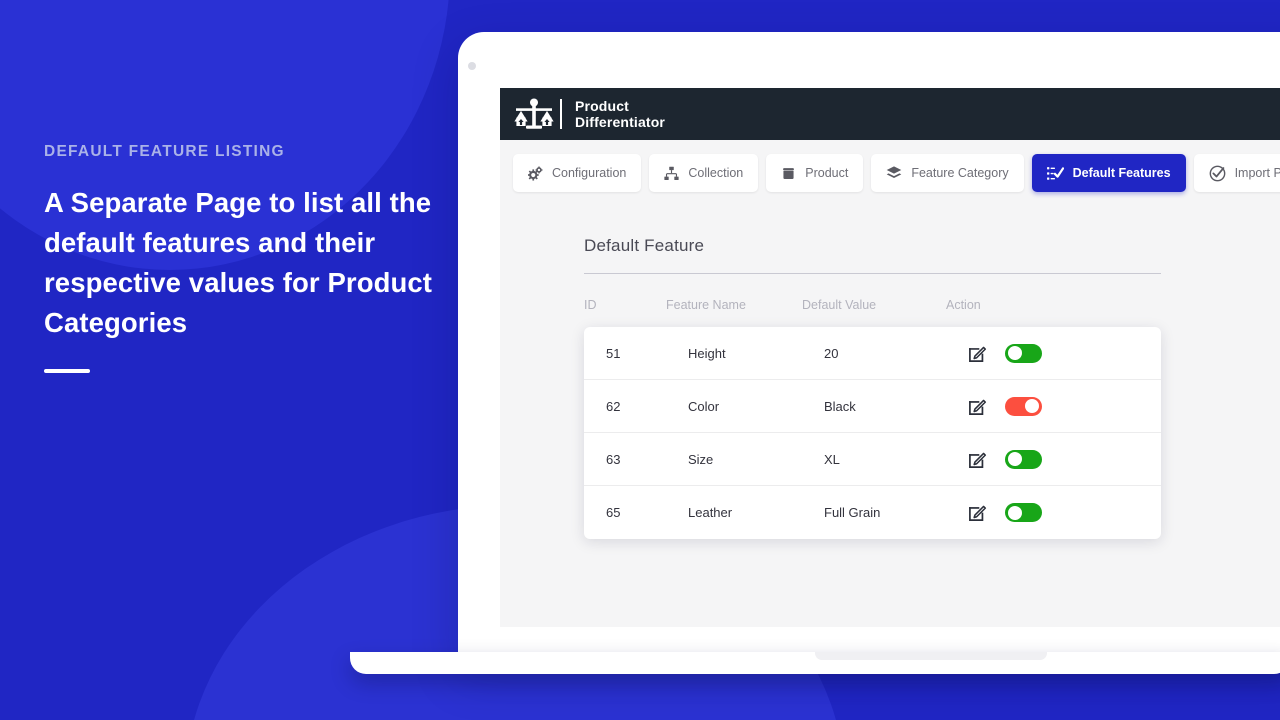  I want to click on tab-default-features: Default Features, so click(1108, 173).